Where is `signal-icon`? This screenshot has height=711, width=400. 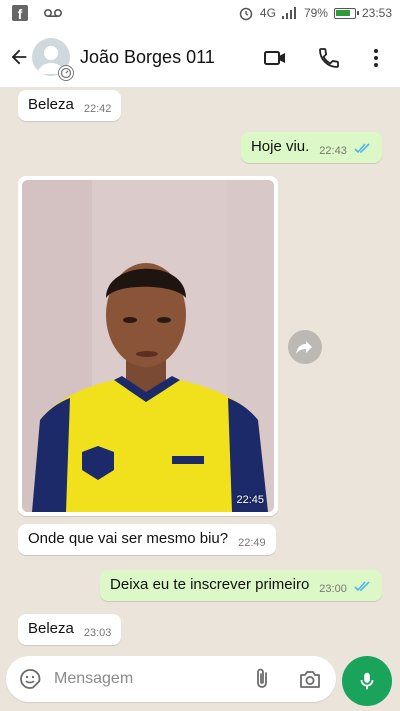
signal-icon is located at coordinates (288, 13).